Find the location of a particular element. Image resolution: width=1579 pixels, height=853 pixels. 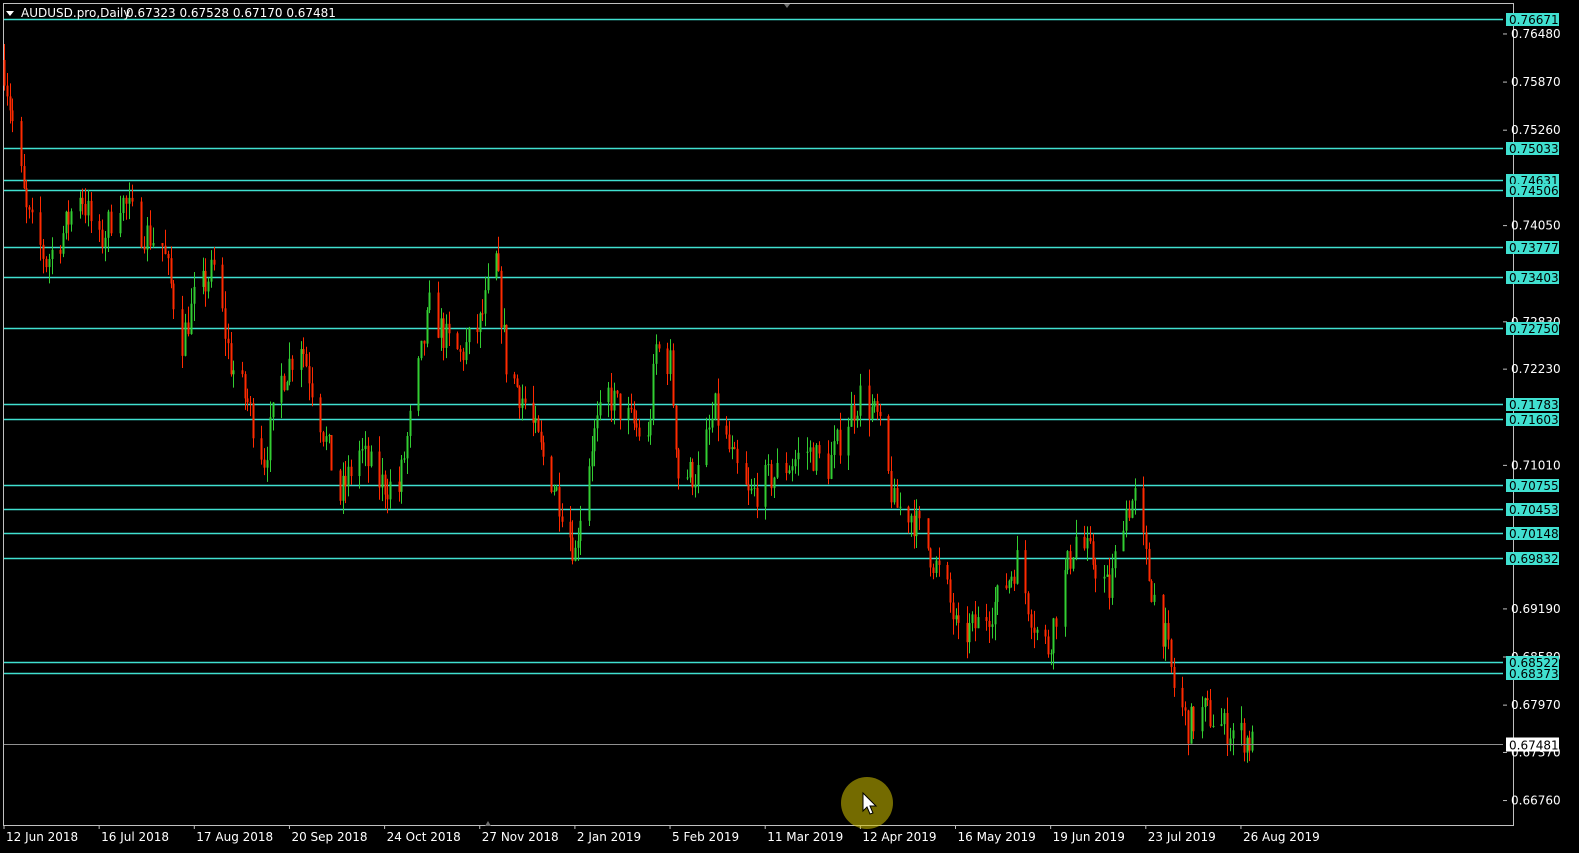

level-label: 0.70148 is located at coordinates (1534, 534).